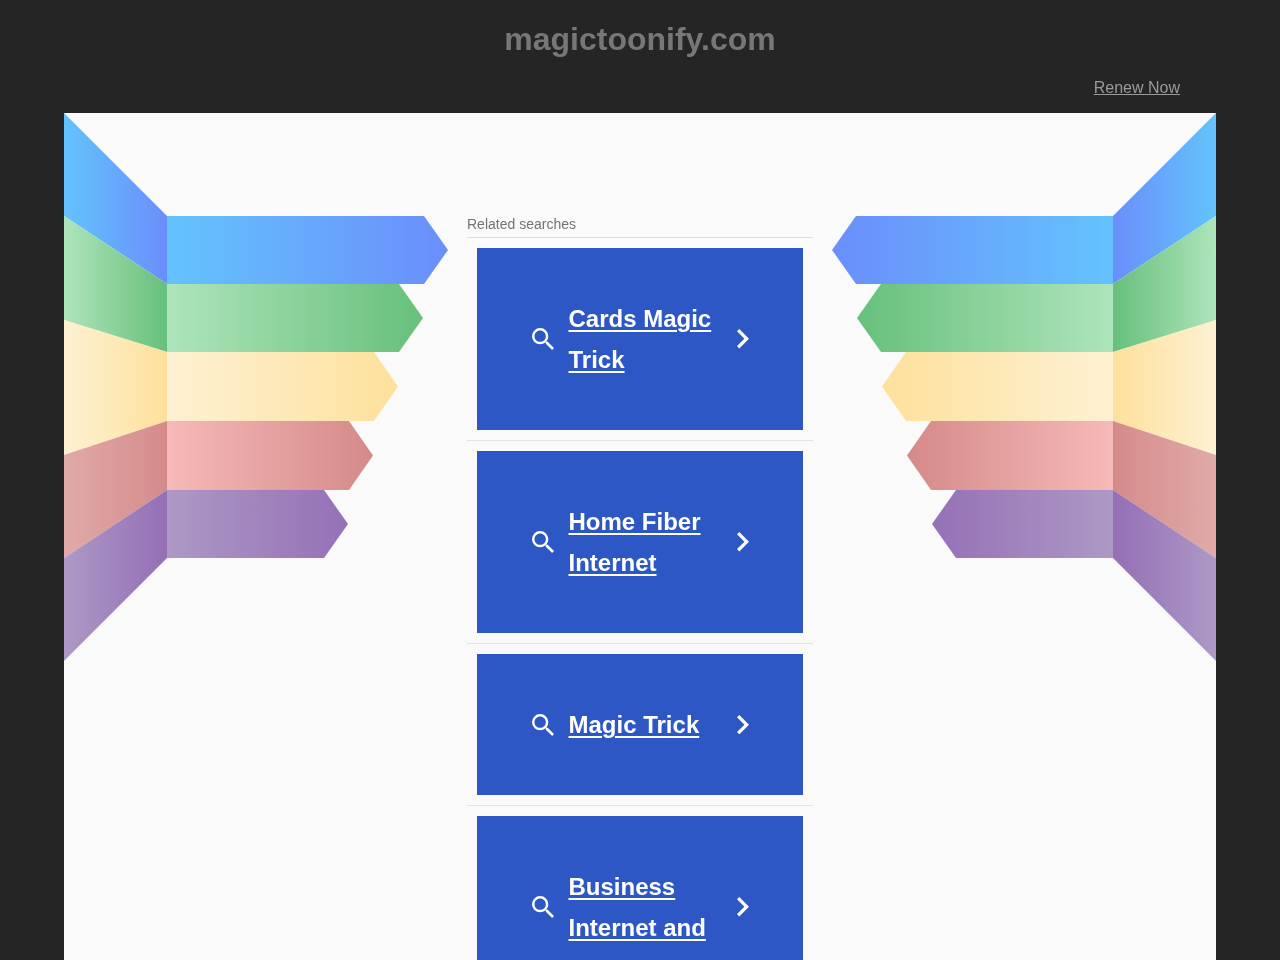 The height and width of the screenshot is (960, 1280). I want to click on related-search-link: Home Fiber Internet, so click(640, 542).